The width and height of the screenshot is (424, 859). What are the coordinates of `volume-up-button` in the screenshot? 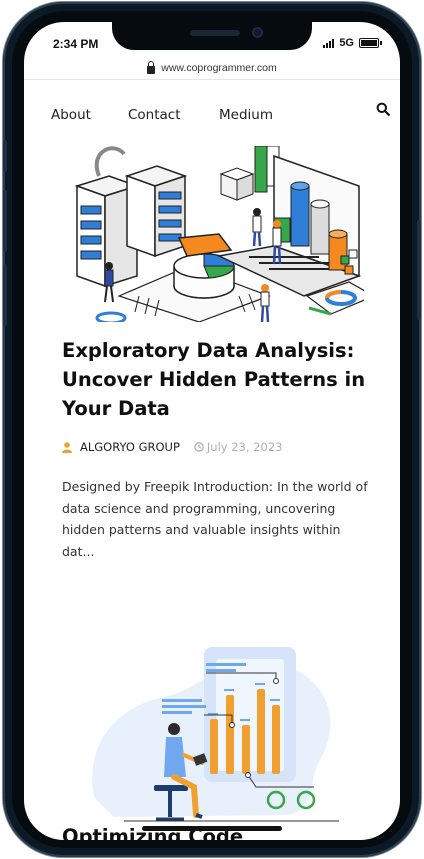 It's located at (5, 221).